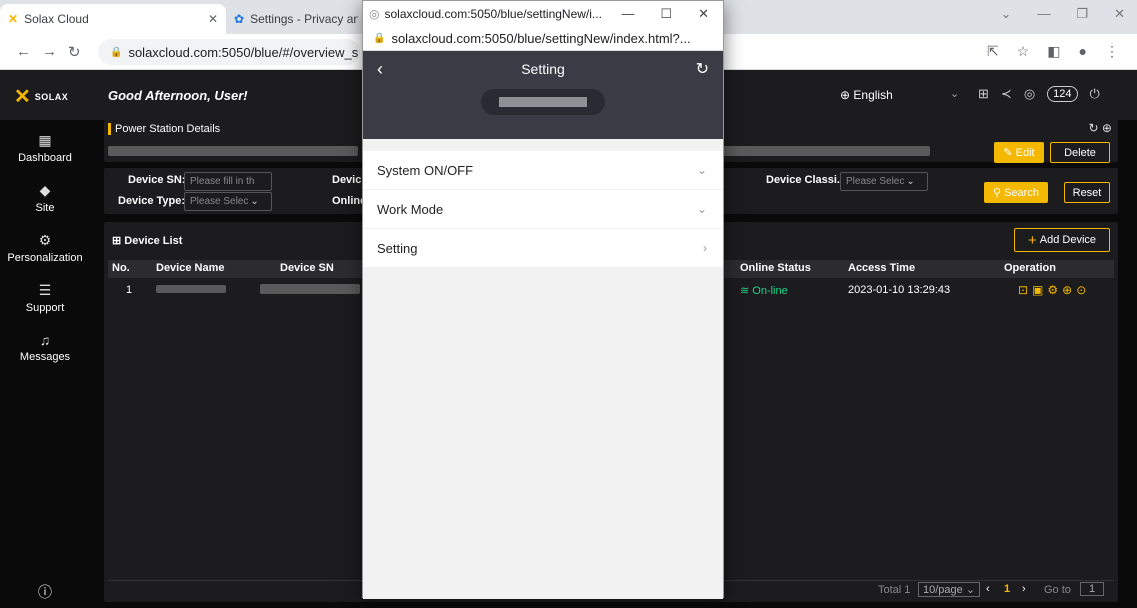 Image resolution: width=1137 pixels, height=608 pixels. Describe the element at coordinates (45, 248) in the screenshot. I see `sidebar-item-personalization: ⚙ Personalization` at that location.